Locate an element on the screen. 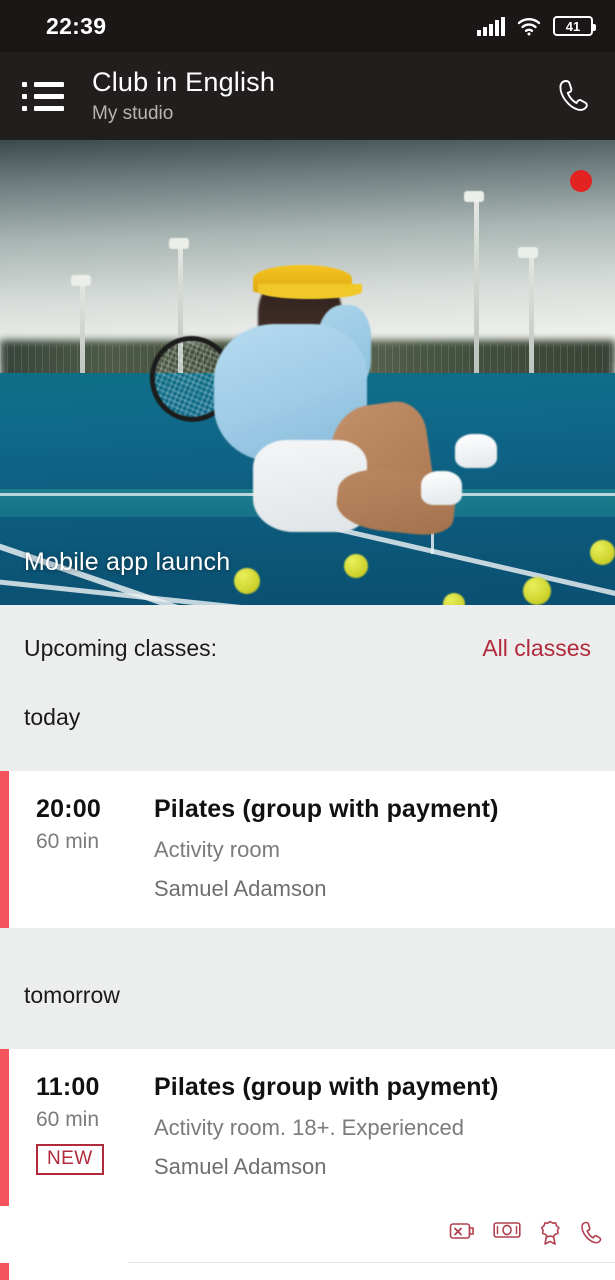  page-title: Club in English is located at coordinates (184, 82).